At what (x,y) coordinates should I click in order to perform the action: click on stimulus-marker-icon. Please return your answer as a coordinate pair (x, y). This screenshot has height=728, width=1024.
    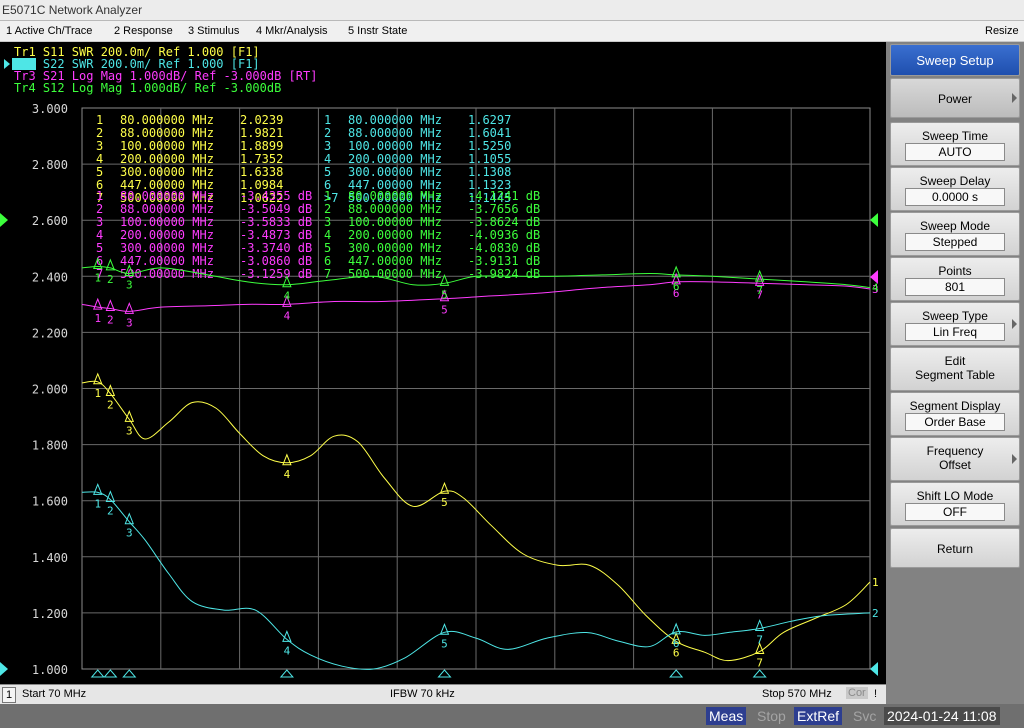
    Looking at the image, I should click on (444, 673).